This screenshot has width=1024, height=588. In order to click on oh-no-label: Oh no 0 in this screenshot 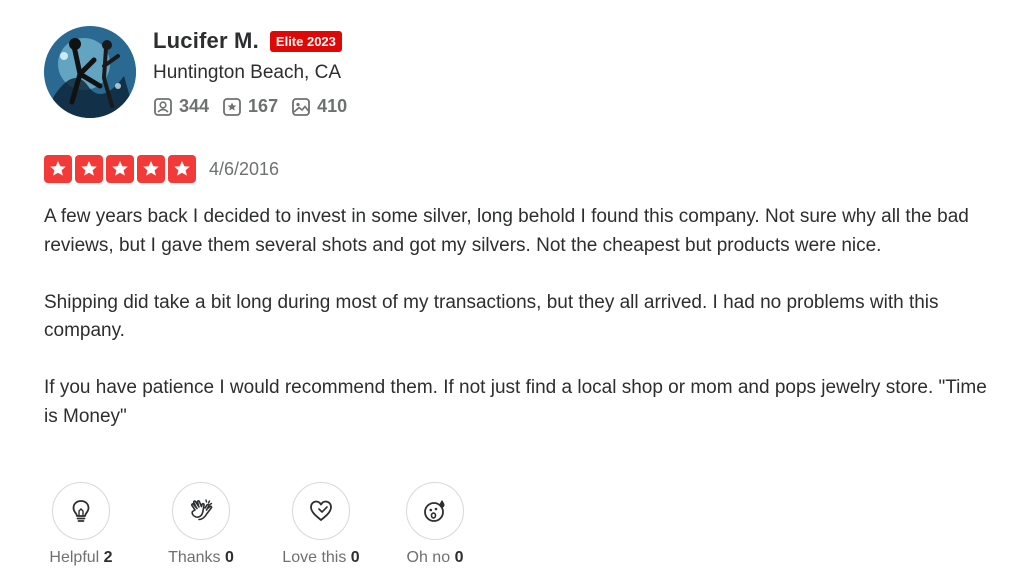, I will do `click(435, 558)`.